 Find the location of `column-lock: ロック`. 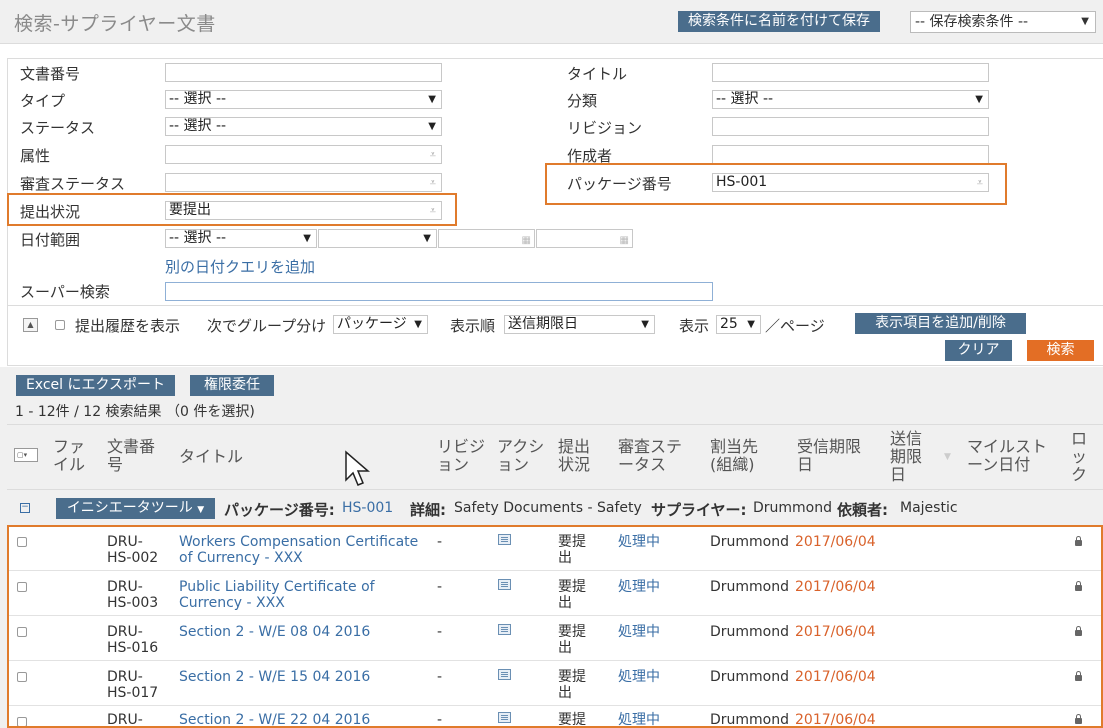

column-lock: ロック is located at coordinates (1079, 457).